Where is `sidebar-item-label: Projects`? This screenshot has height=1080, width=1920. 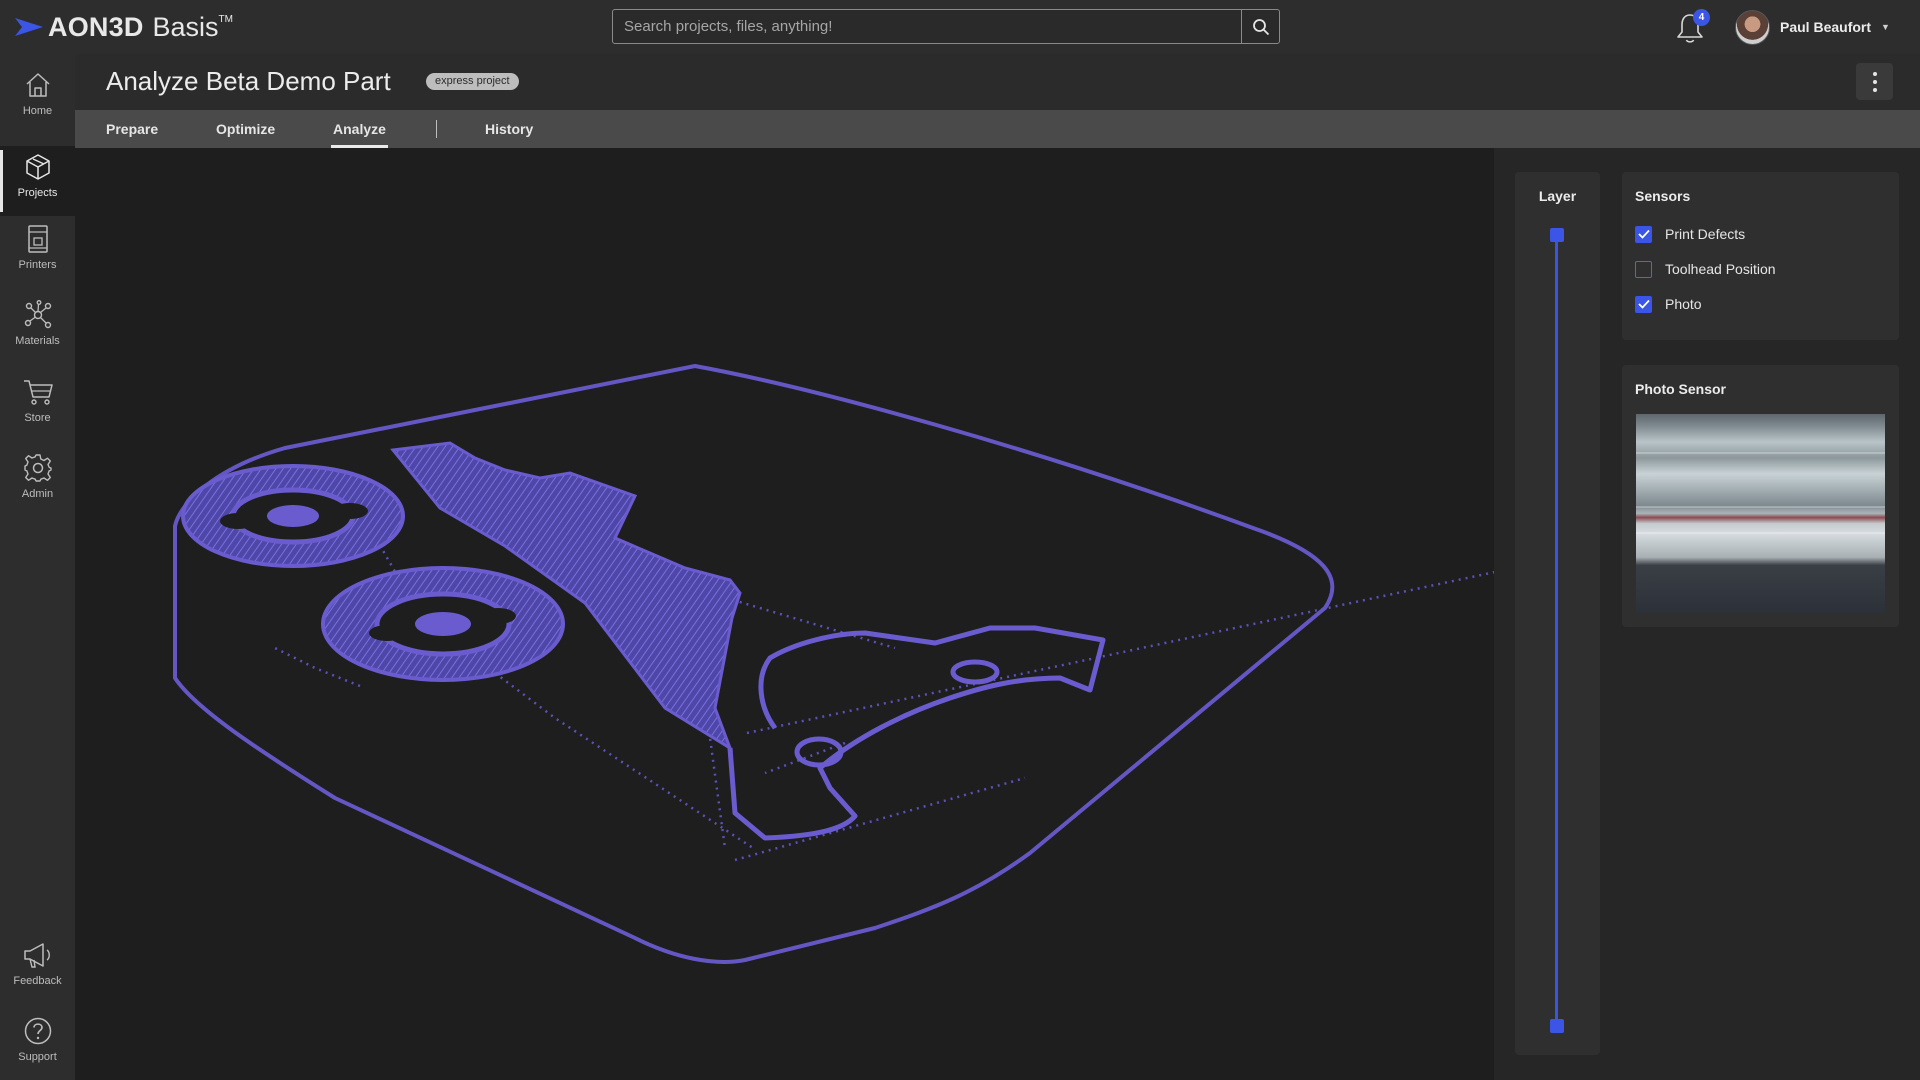
sidebar-item-label: Projects is located at coordinates (37, 193).